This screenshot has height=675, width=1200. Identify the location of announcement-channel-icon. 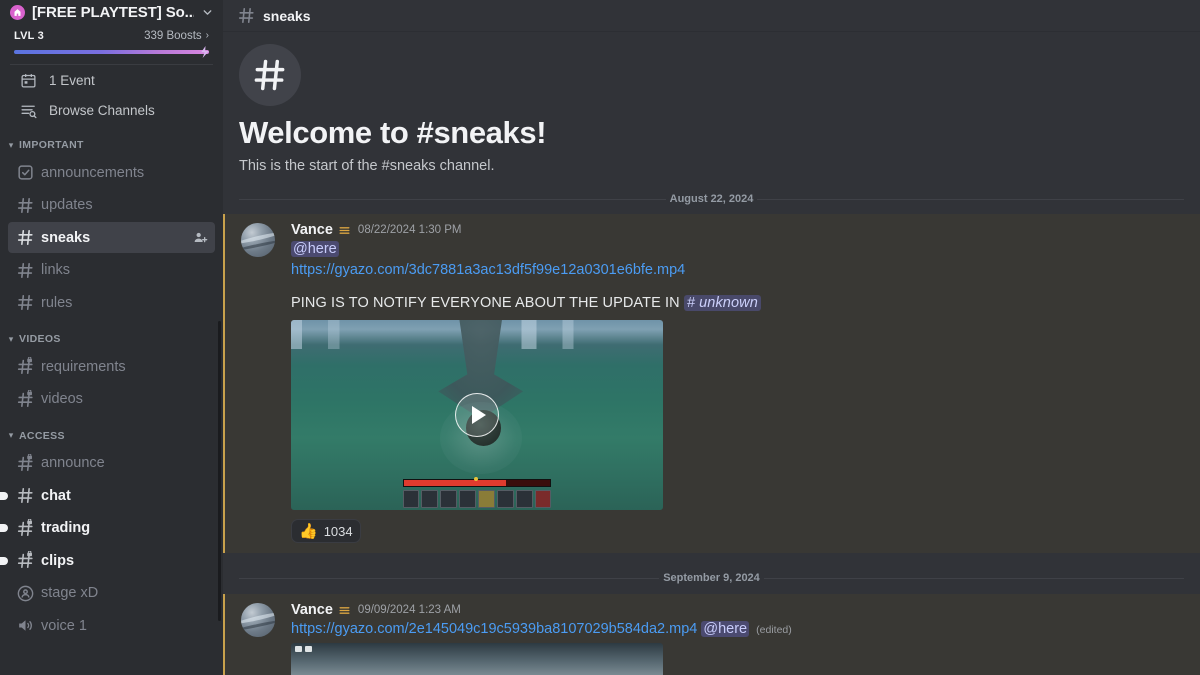
(25, 172).